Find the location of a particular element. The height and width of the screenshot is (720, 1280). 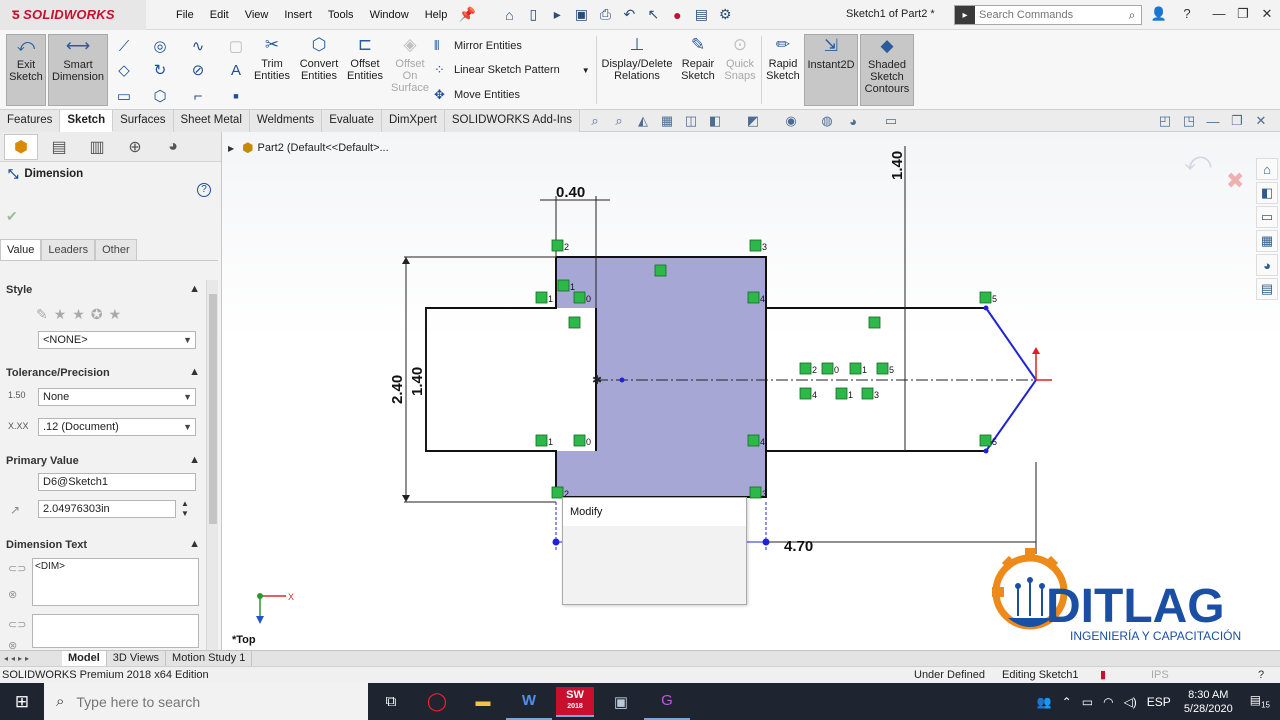

primary-value-group-header: Primary Value ▲ is located at coordinates (104, 462).